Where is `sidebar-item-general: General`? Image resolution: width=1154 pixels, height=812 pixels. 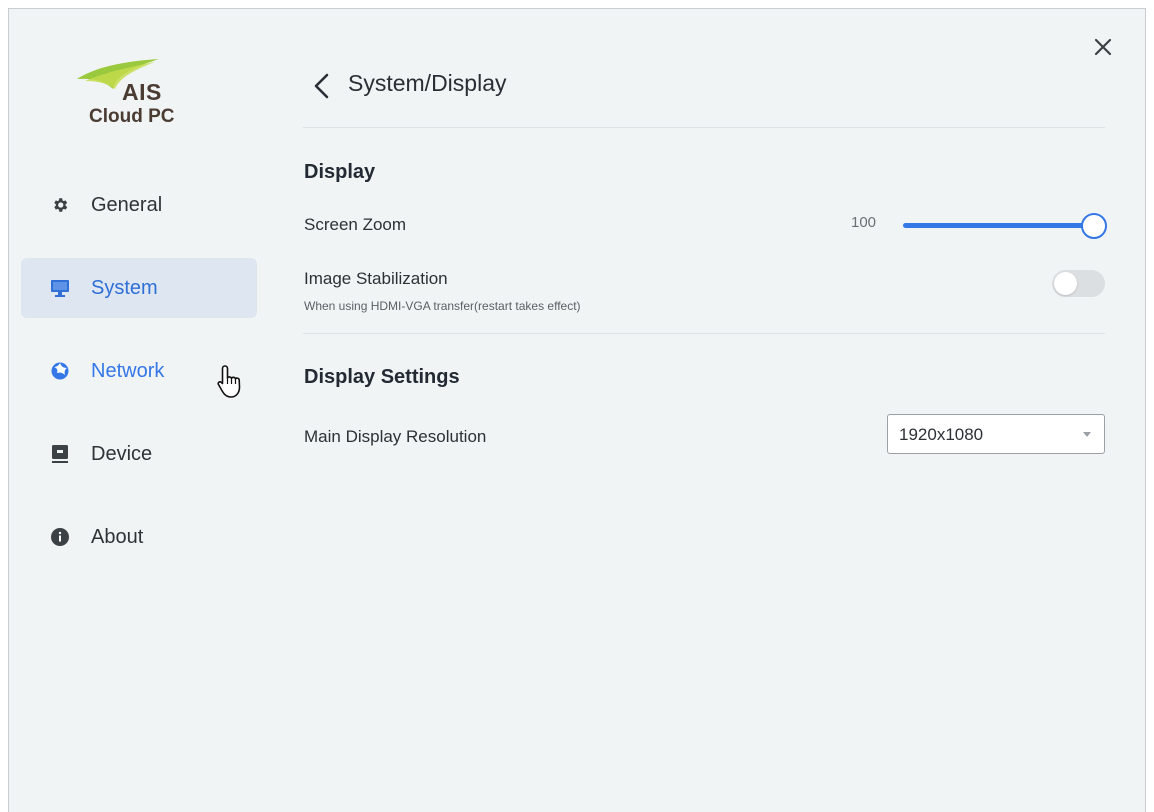 sidebar-item-general: General is located at coordinates (139, 205).